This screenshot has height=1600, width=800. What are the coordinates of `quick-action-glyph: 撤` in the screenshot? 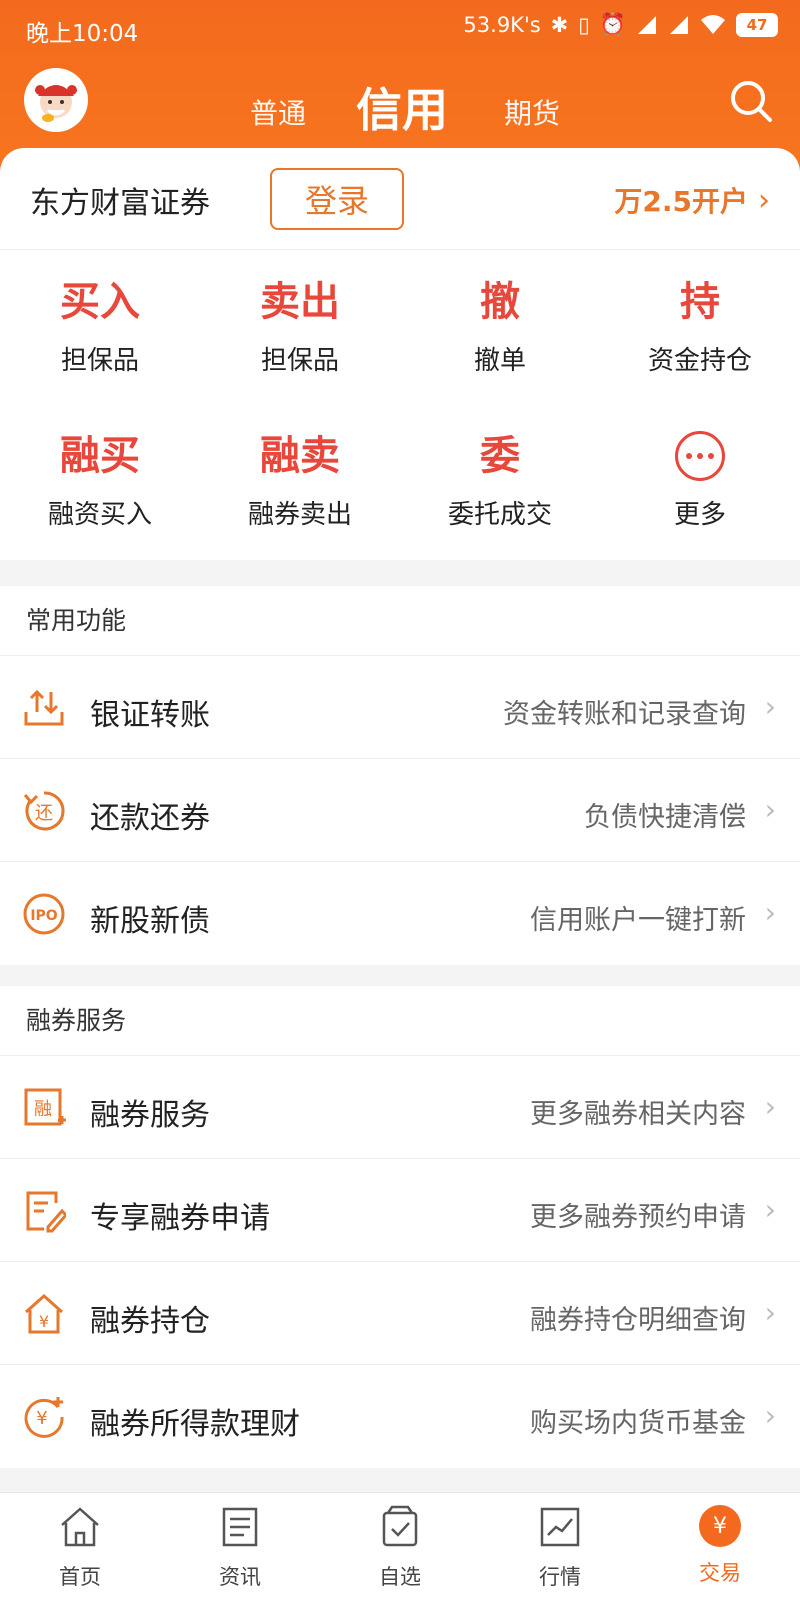 It's located at (500, 302).